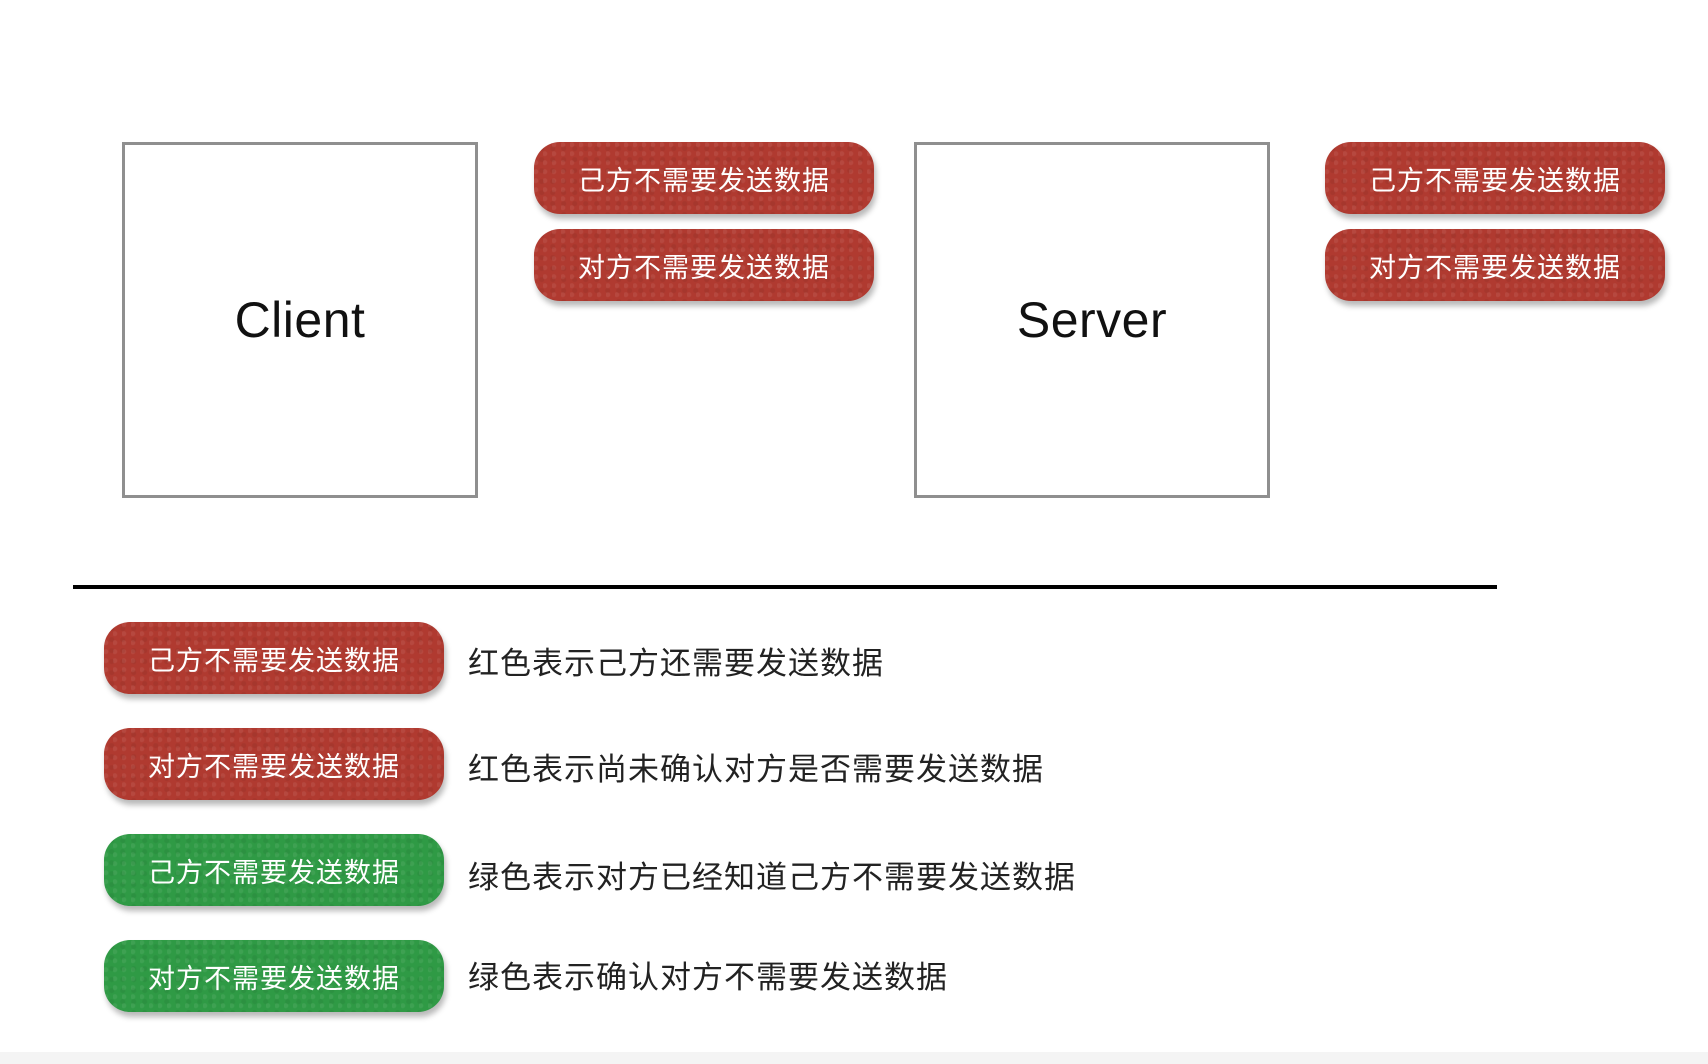 This screenshot has width=1708, height=1064. Describe the element at coordinates (785, 587) in the screenshot. I see `legend-divider` at that location.